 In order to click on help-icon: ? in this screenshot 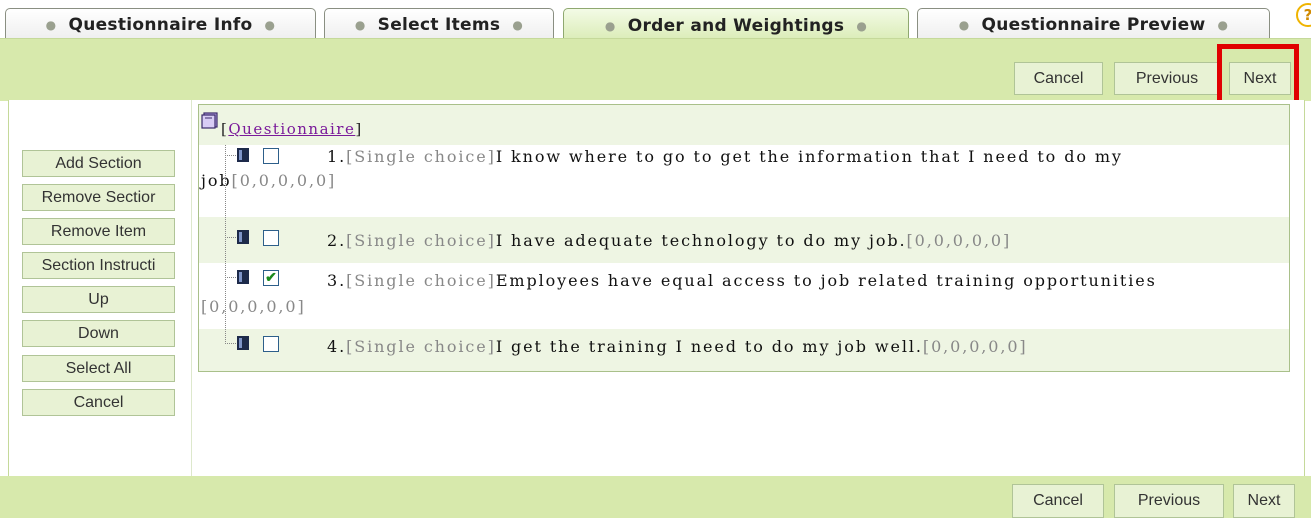, I will do `click(1303, 15)`.